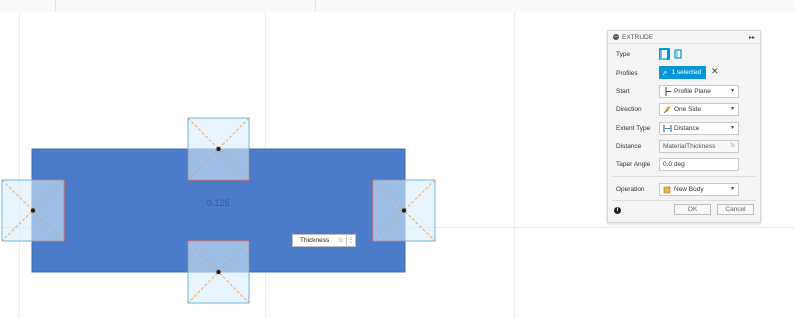  I want to click on expand-icon: ▸▸, so click(752, 37).